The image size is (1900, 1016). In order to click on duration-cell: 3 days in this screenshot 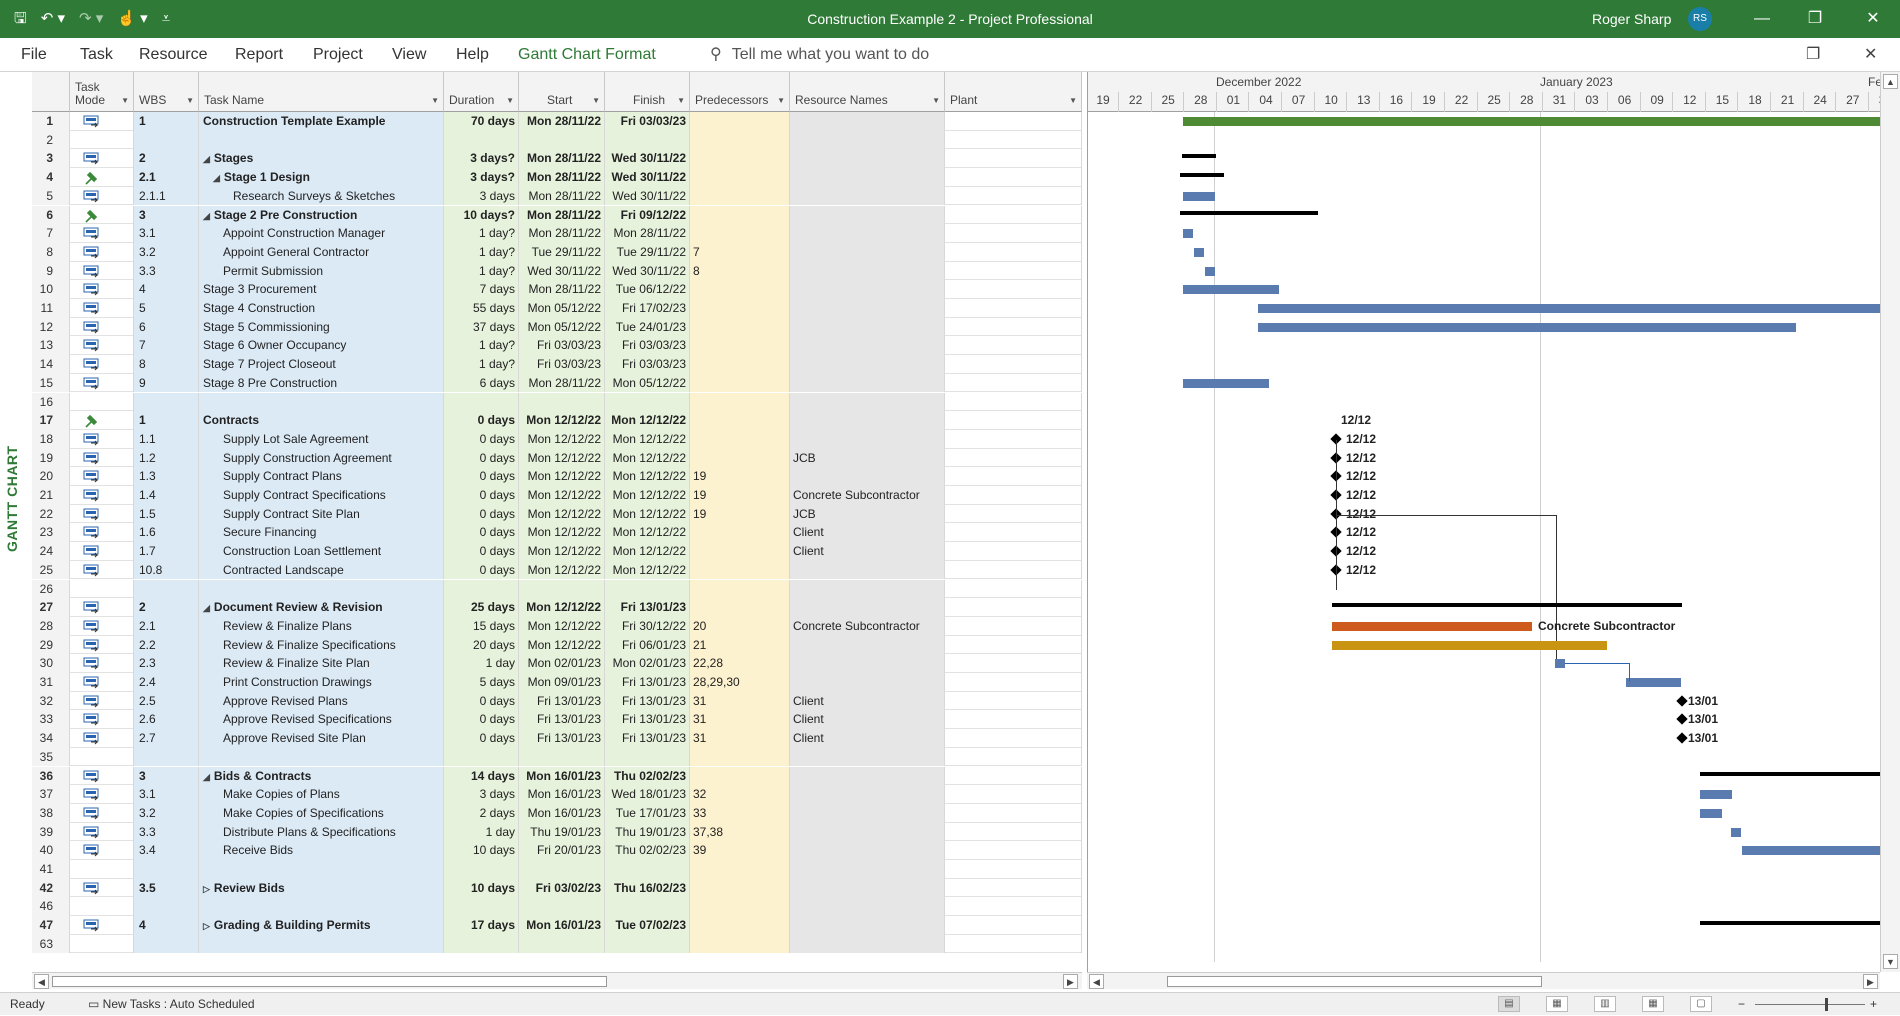, I will do `click(481, 196)`.